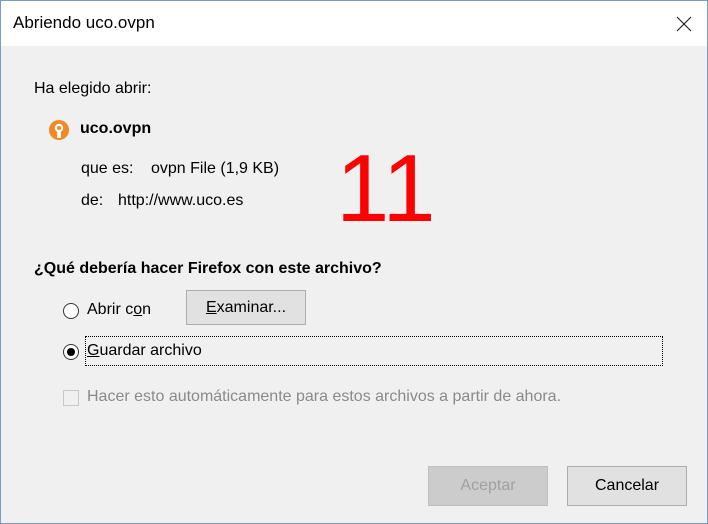  I want to click on file-source-label: de:, so click(92, 200).